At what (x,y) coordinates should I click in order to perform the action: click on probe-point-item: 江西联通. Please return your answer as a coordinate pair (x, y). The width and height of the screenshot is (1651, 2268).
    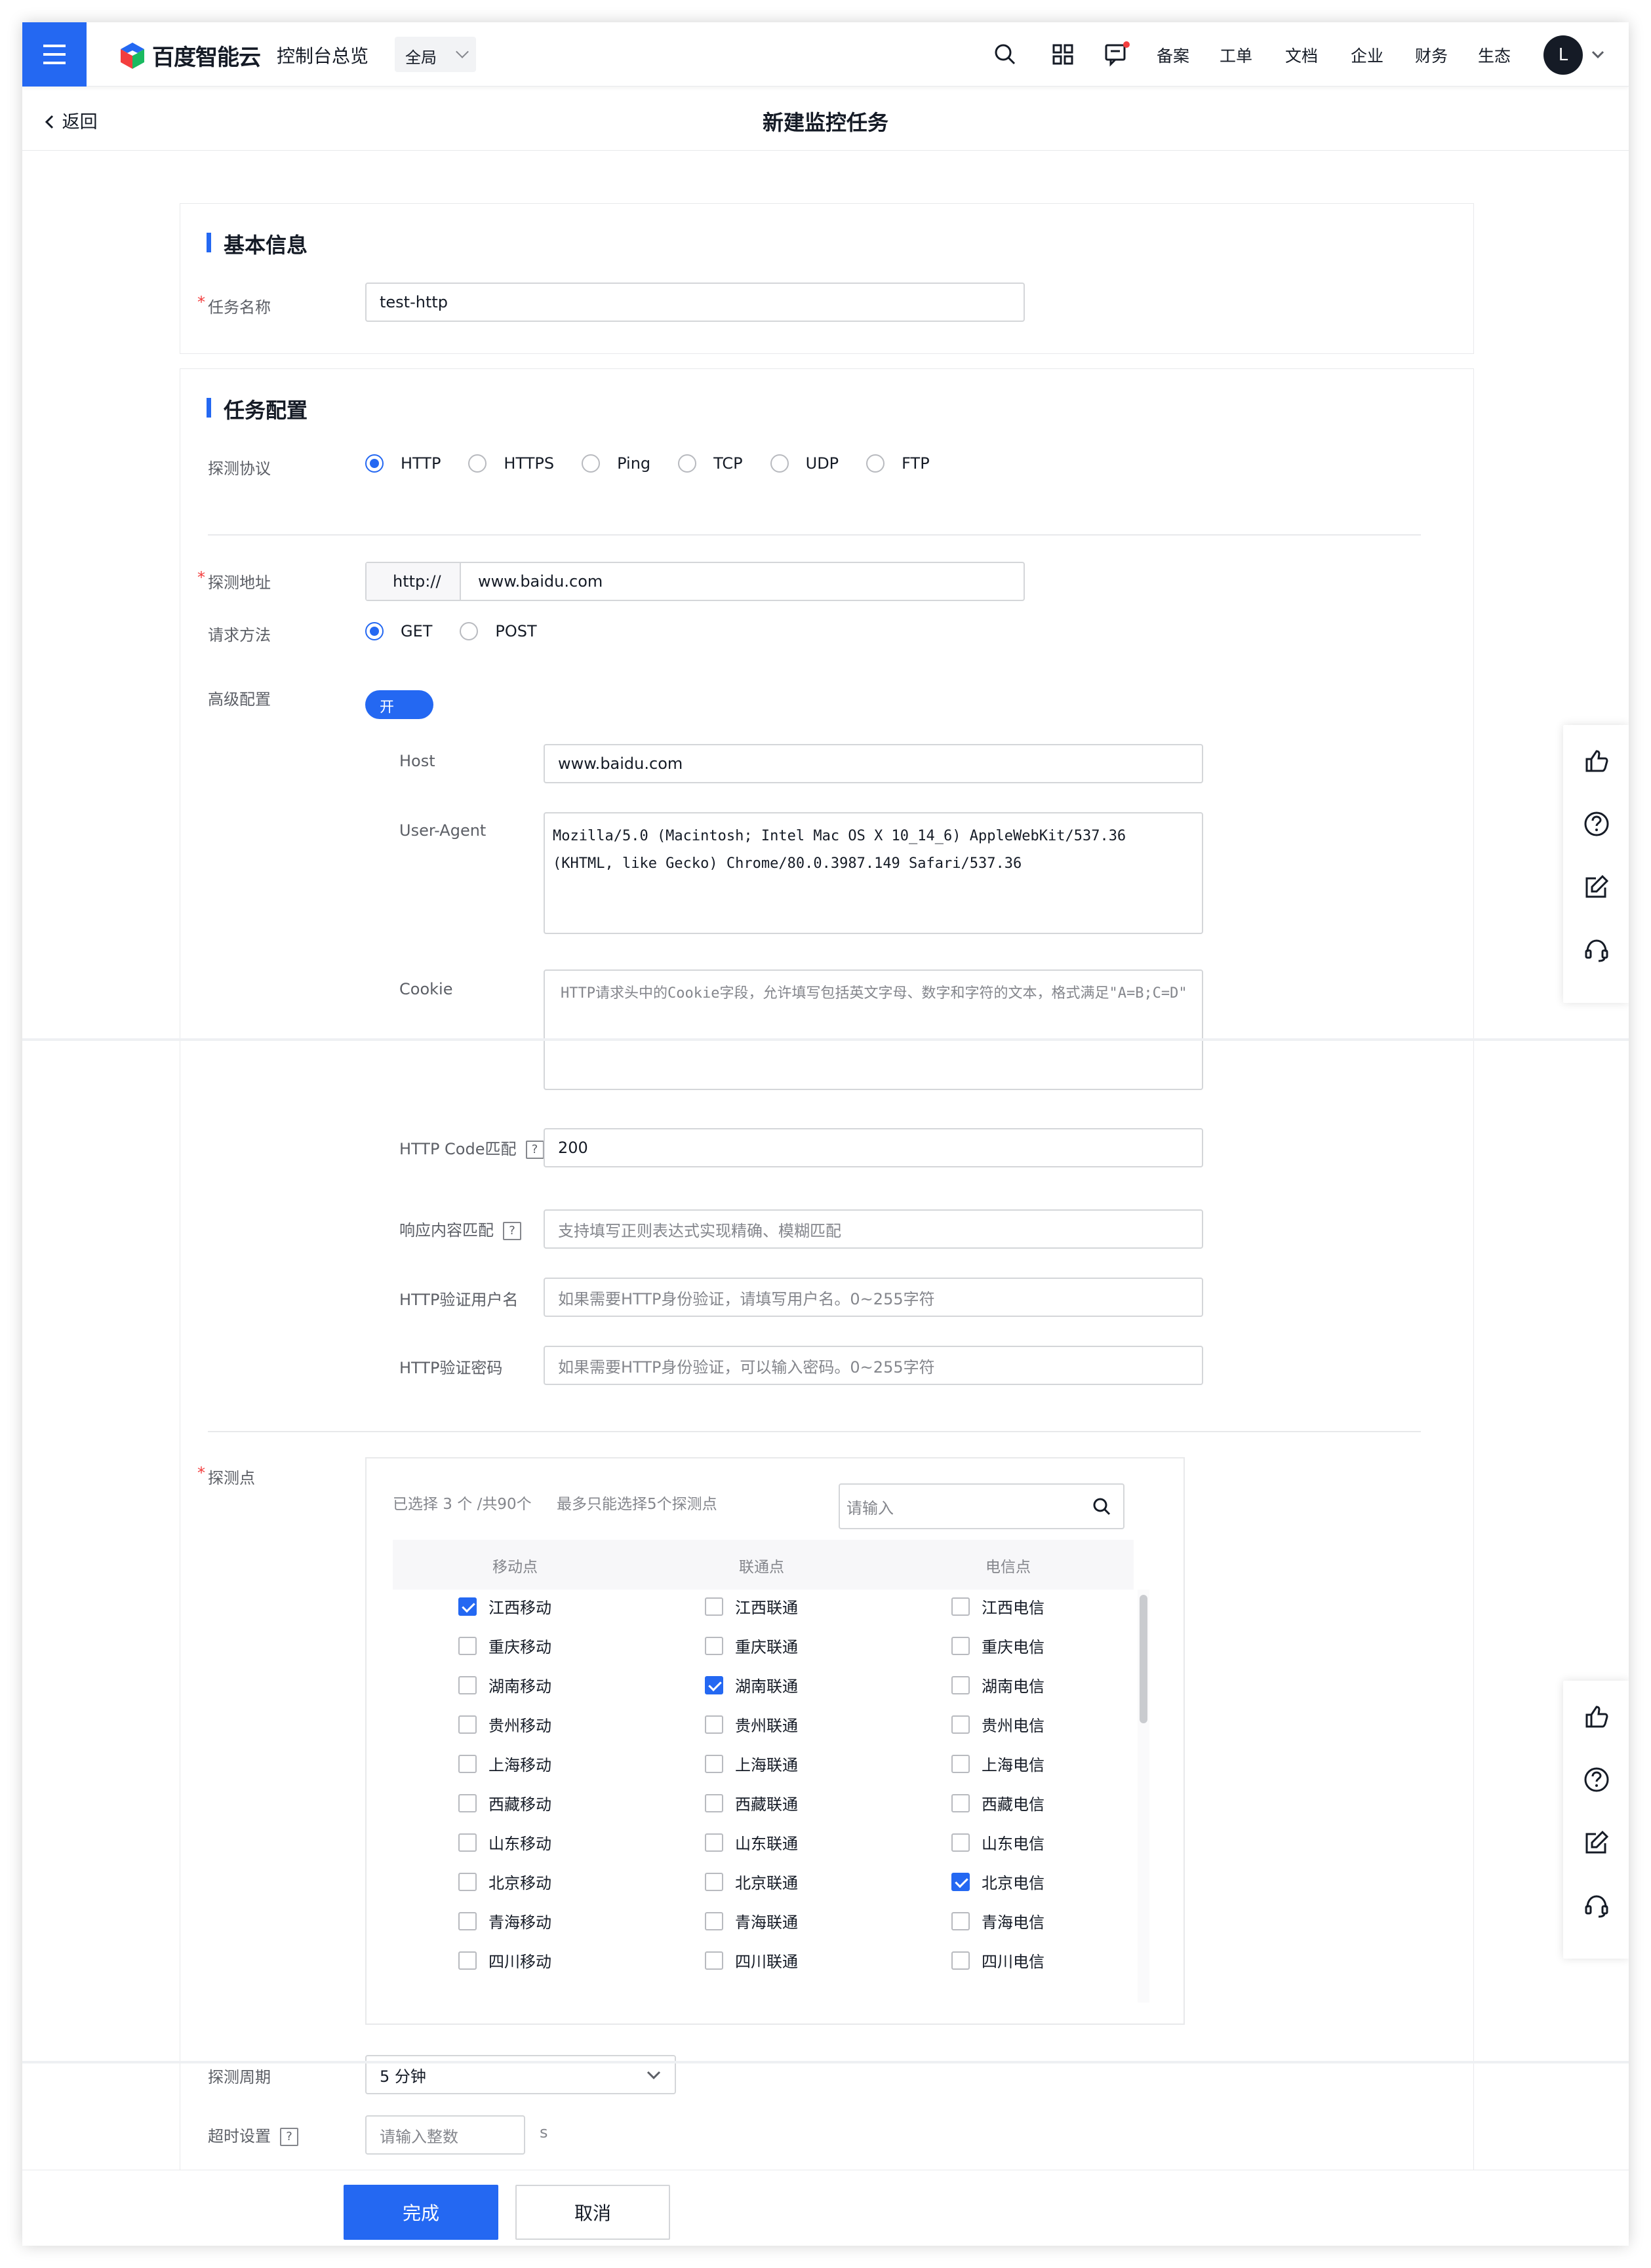
    Looking at the image, I should click on (751, 1606).